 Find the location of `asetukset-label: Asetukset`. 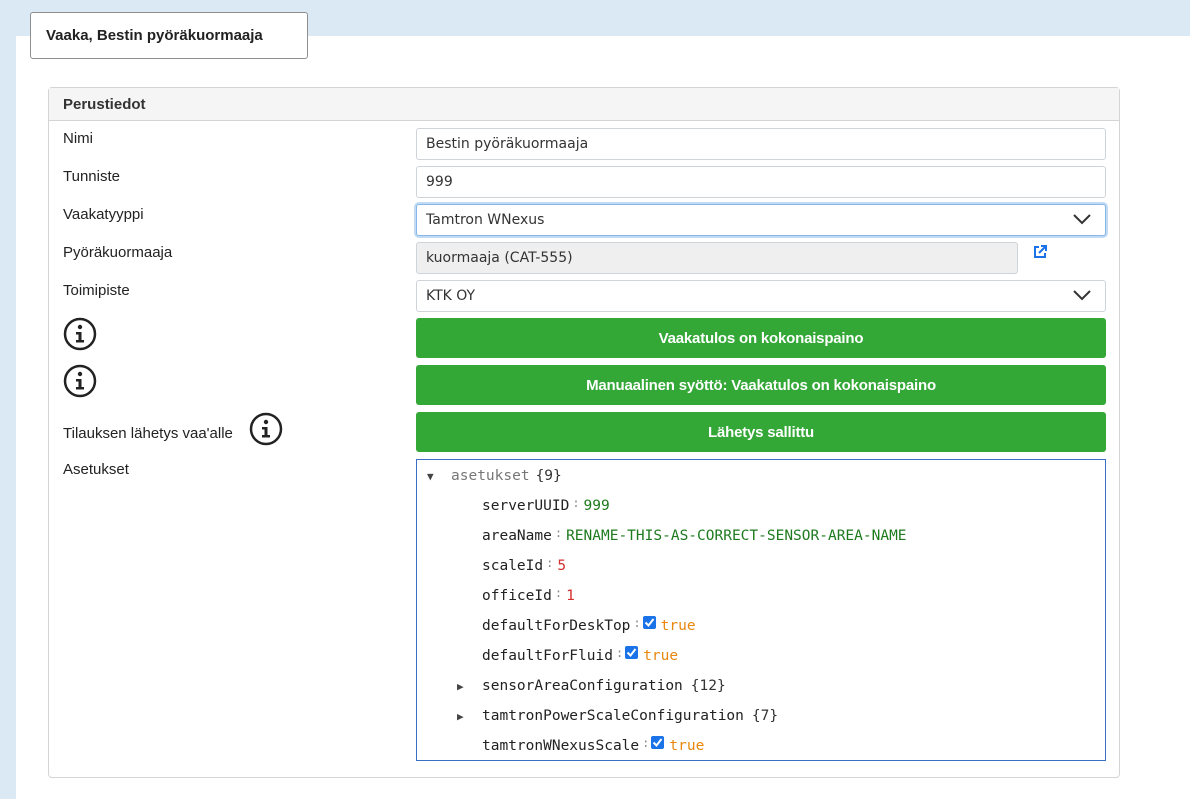

asetukset-label: Asetukset is located at coordinates (96, 469).